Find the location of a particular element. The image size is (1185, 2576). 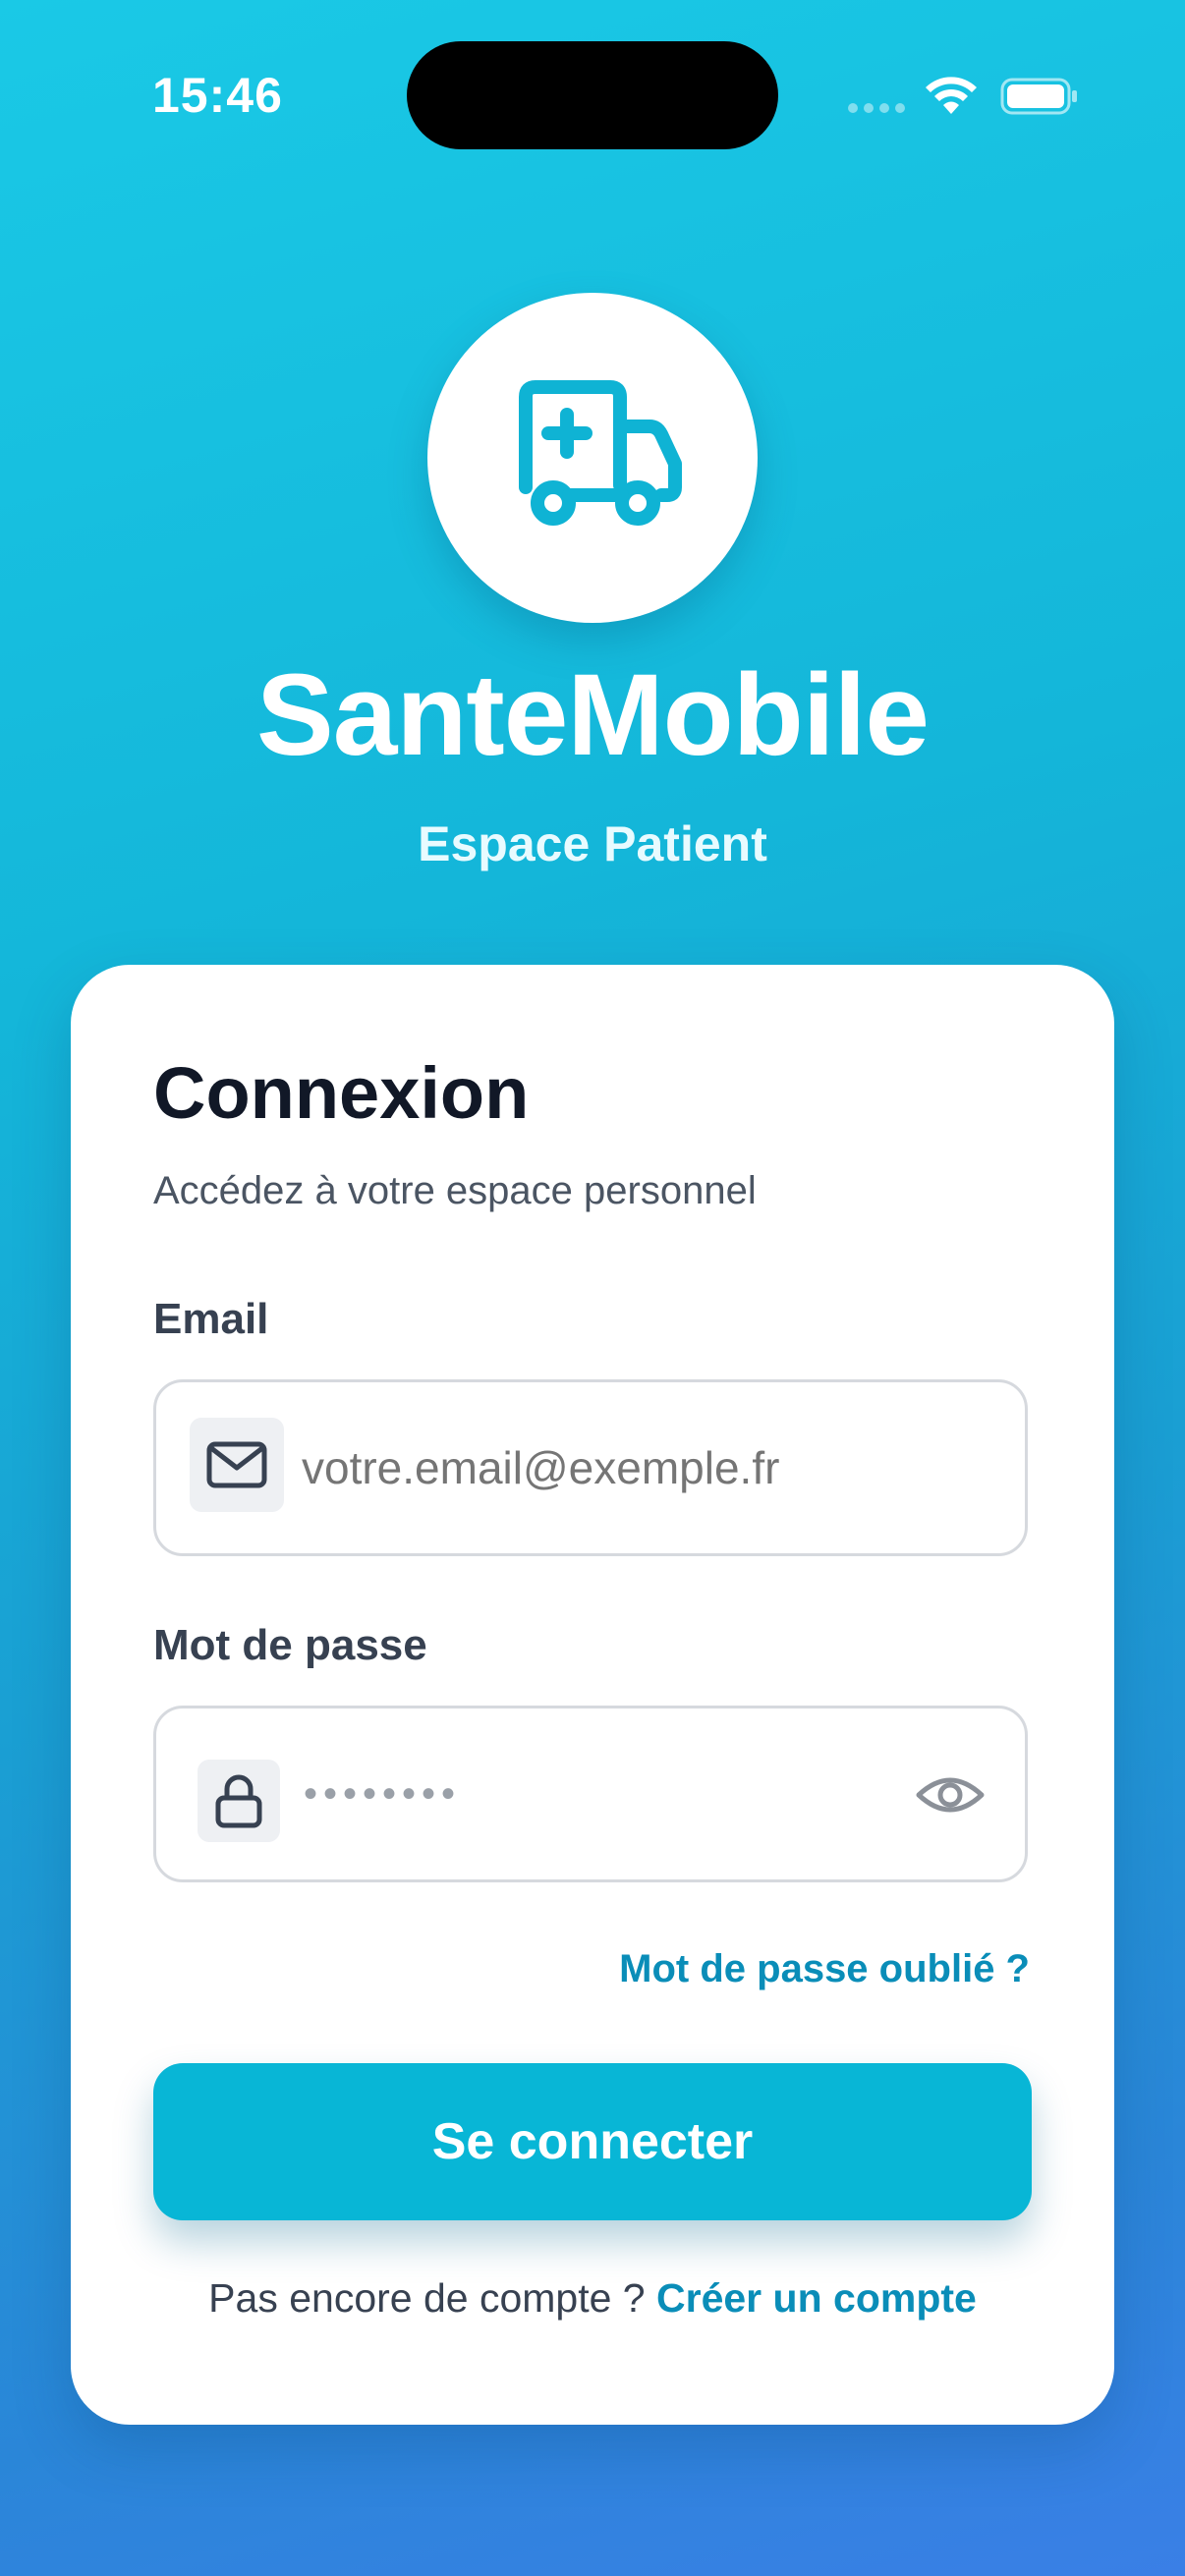

dynamic-island is located at coordinates (592, 95).